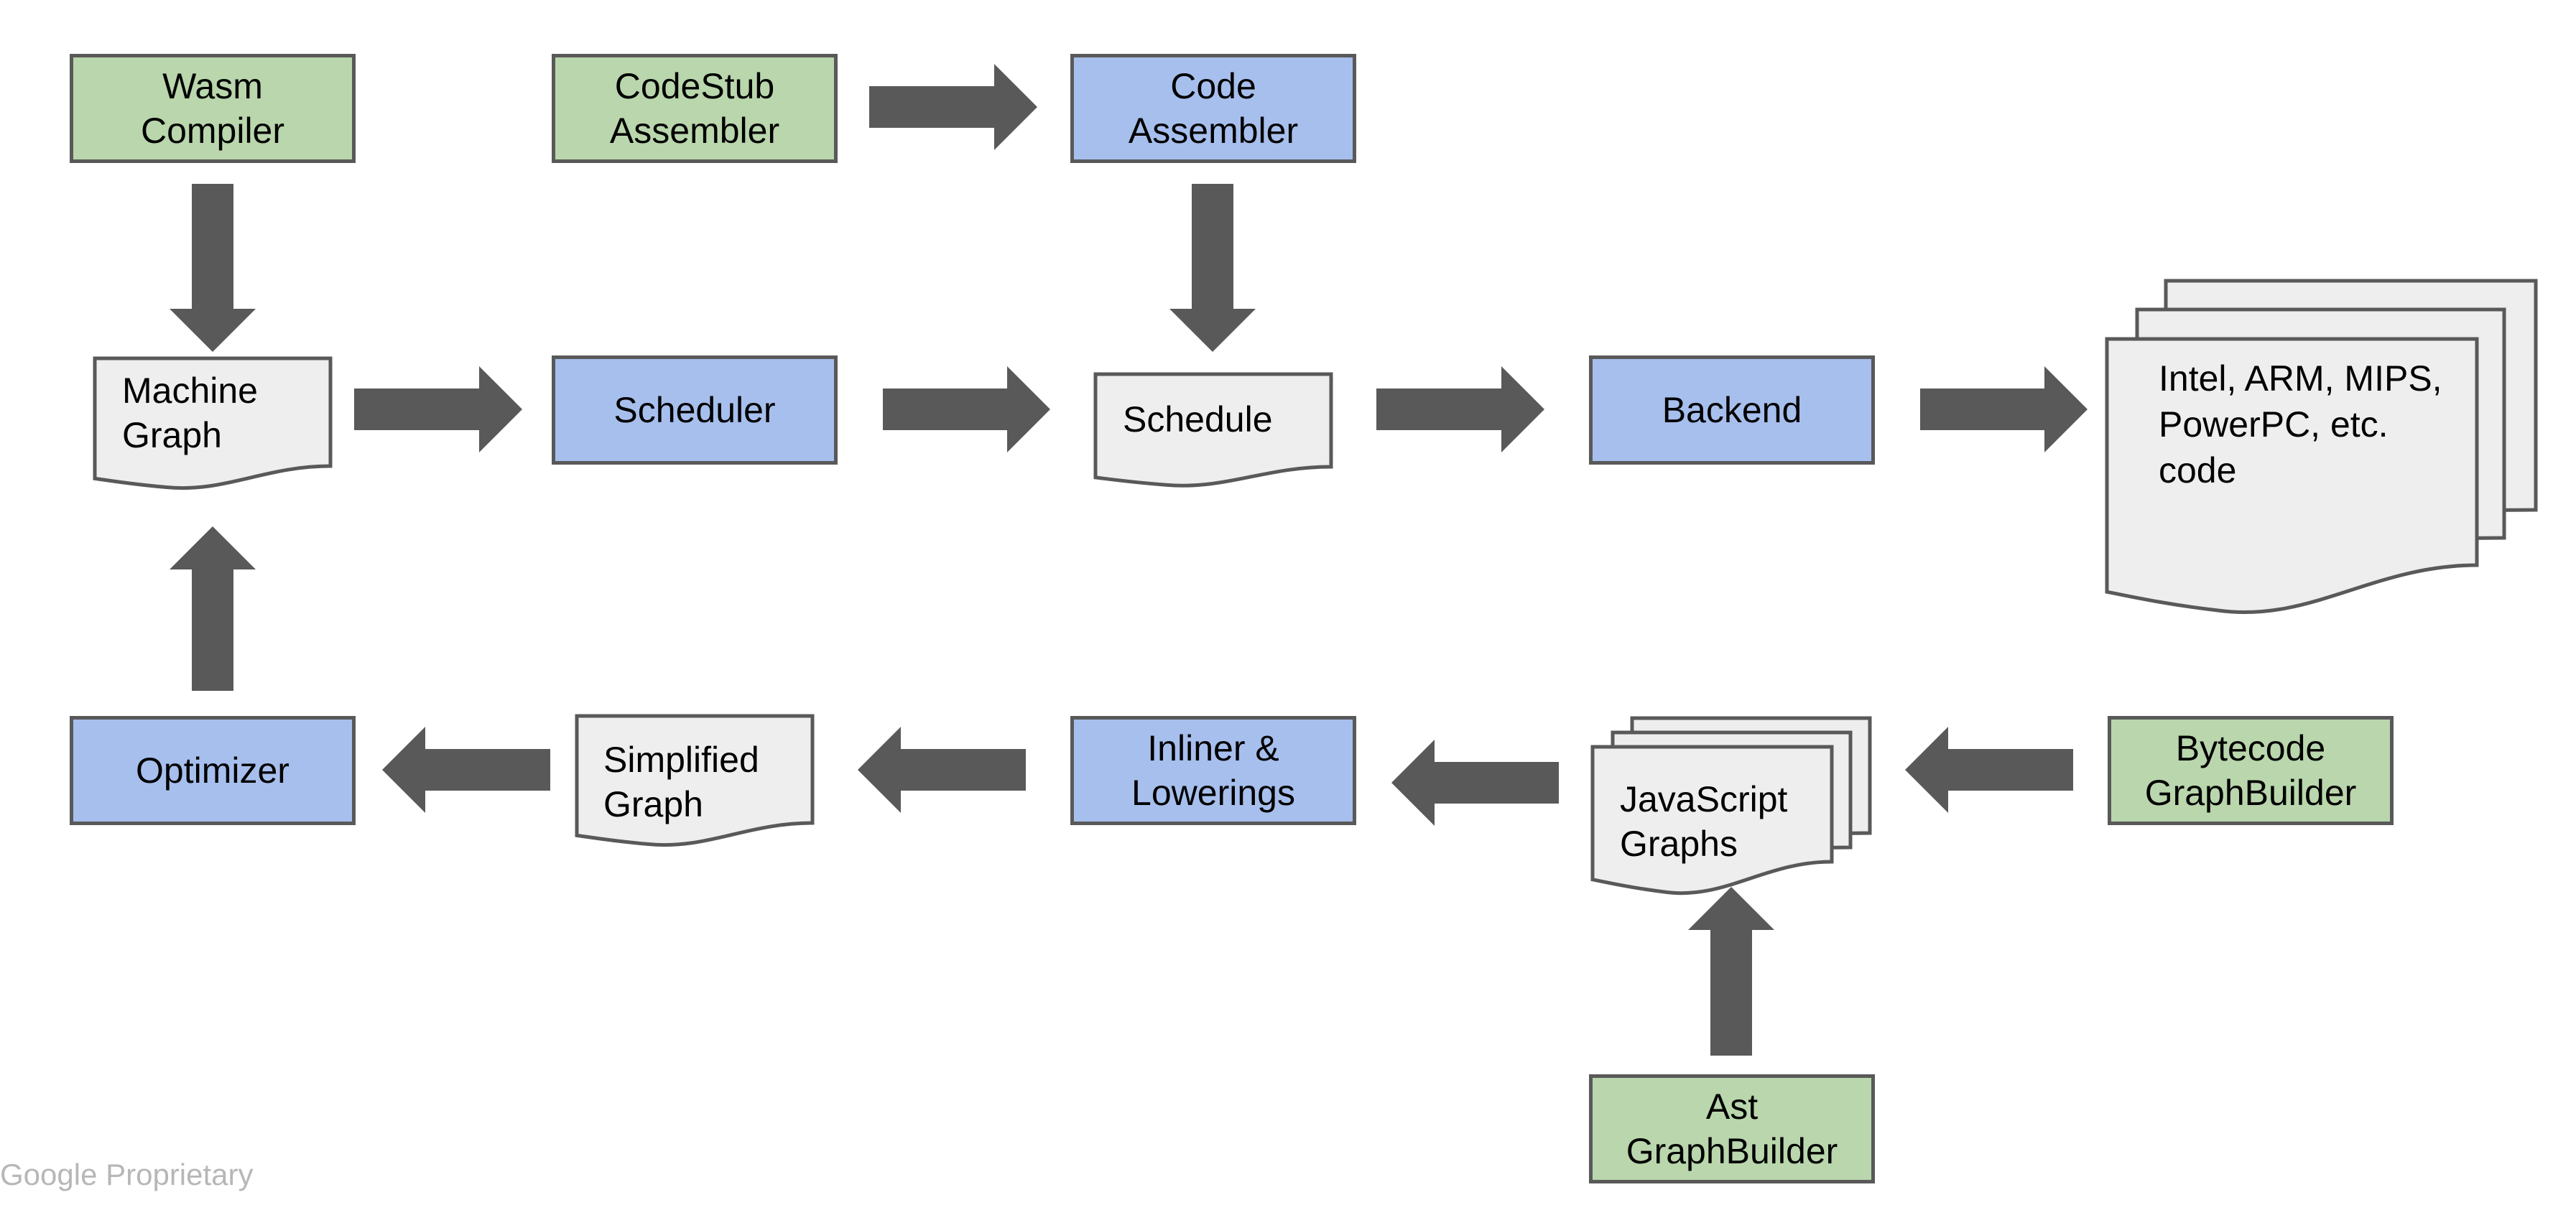 The height and width of the screenshot is (1205, 2576). What do you see at coordinates (1704, 821) in the screenshot?
I see `node-javascript-graphs-label: JavaScript Graphs` at bounding box center [1704, 821].